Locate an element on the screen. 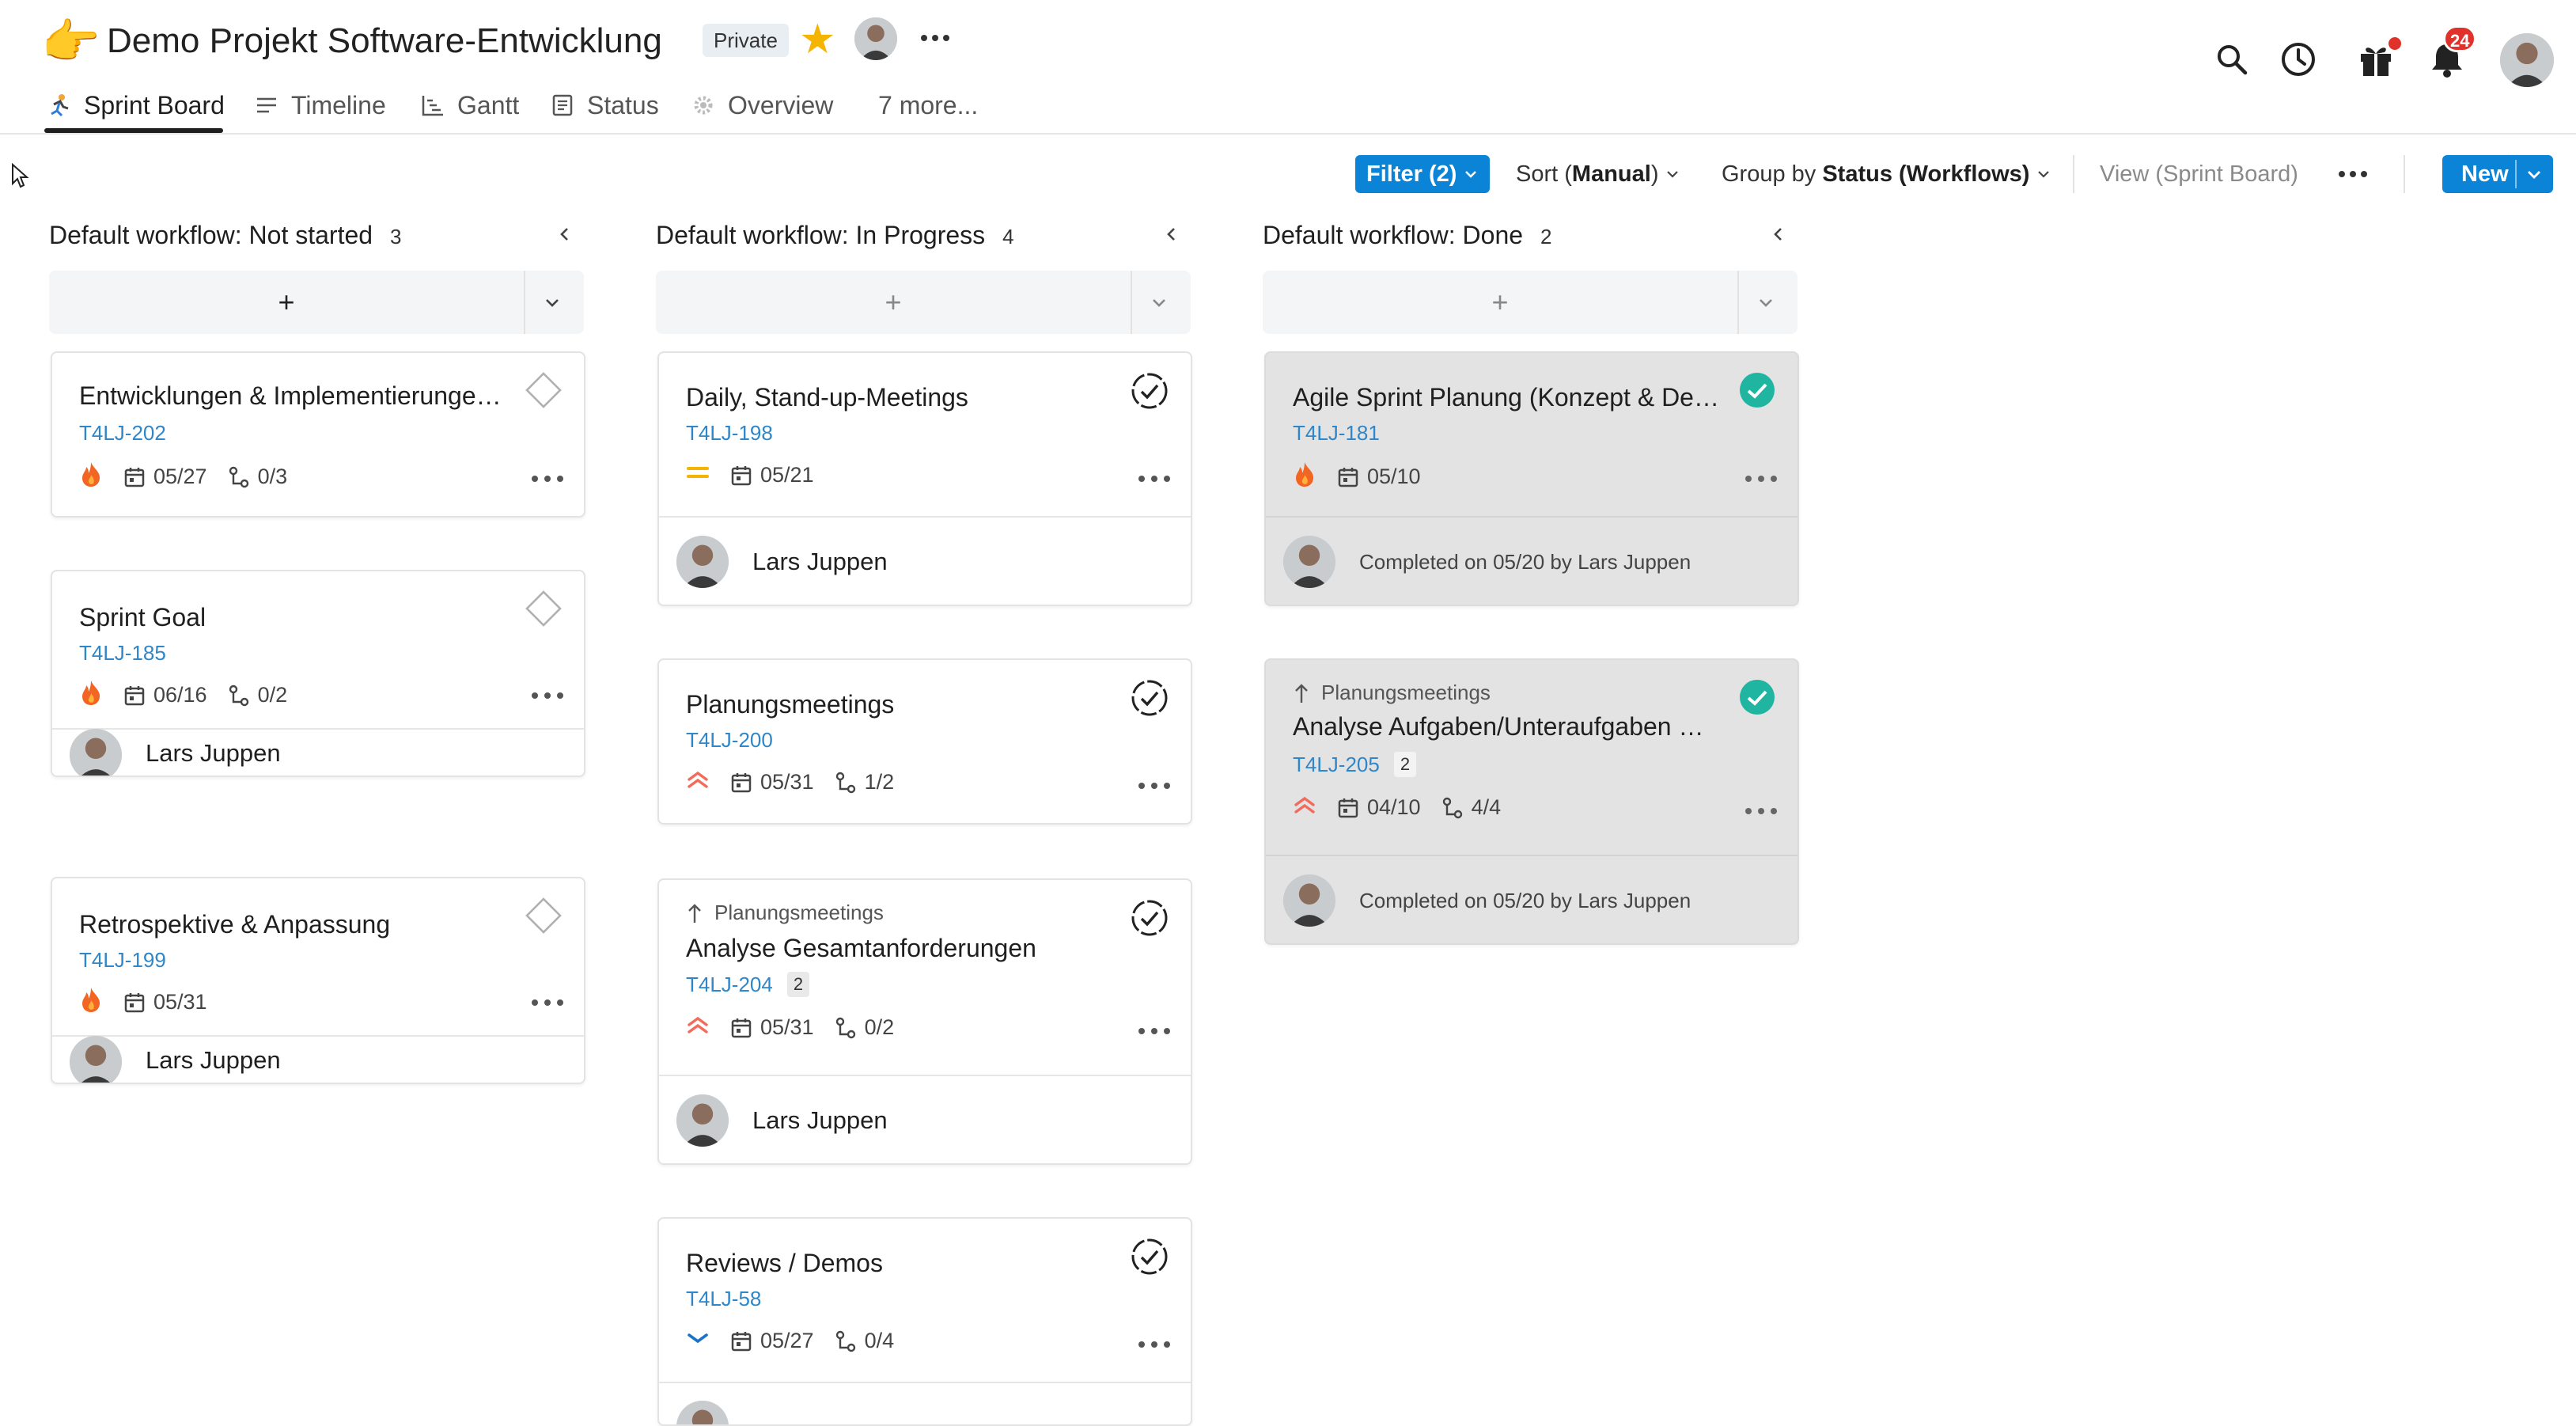 This screenshot has width=2576, height=1426. card-key: T4LJ-202 is located at coordinates (122, 434).